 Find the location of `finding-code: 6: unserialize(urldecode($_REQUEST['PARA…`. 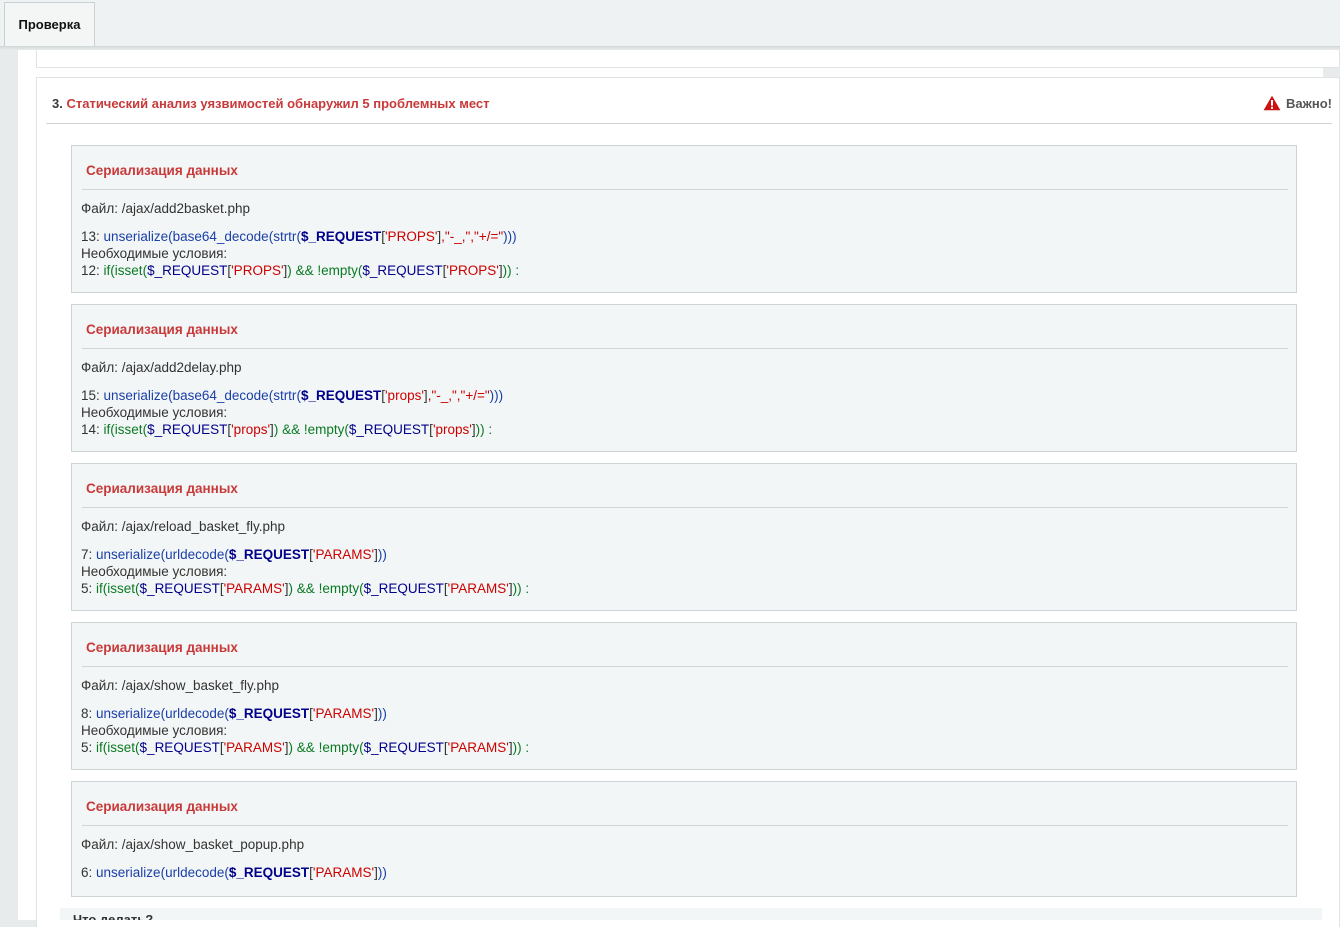

finding-code: 6: unserialize(urldecode($_REQUEST['PARA… is located at coordinates (234, 872).